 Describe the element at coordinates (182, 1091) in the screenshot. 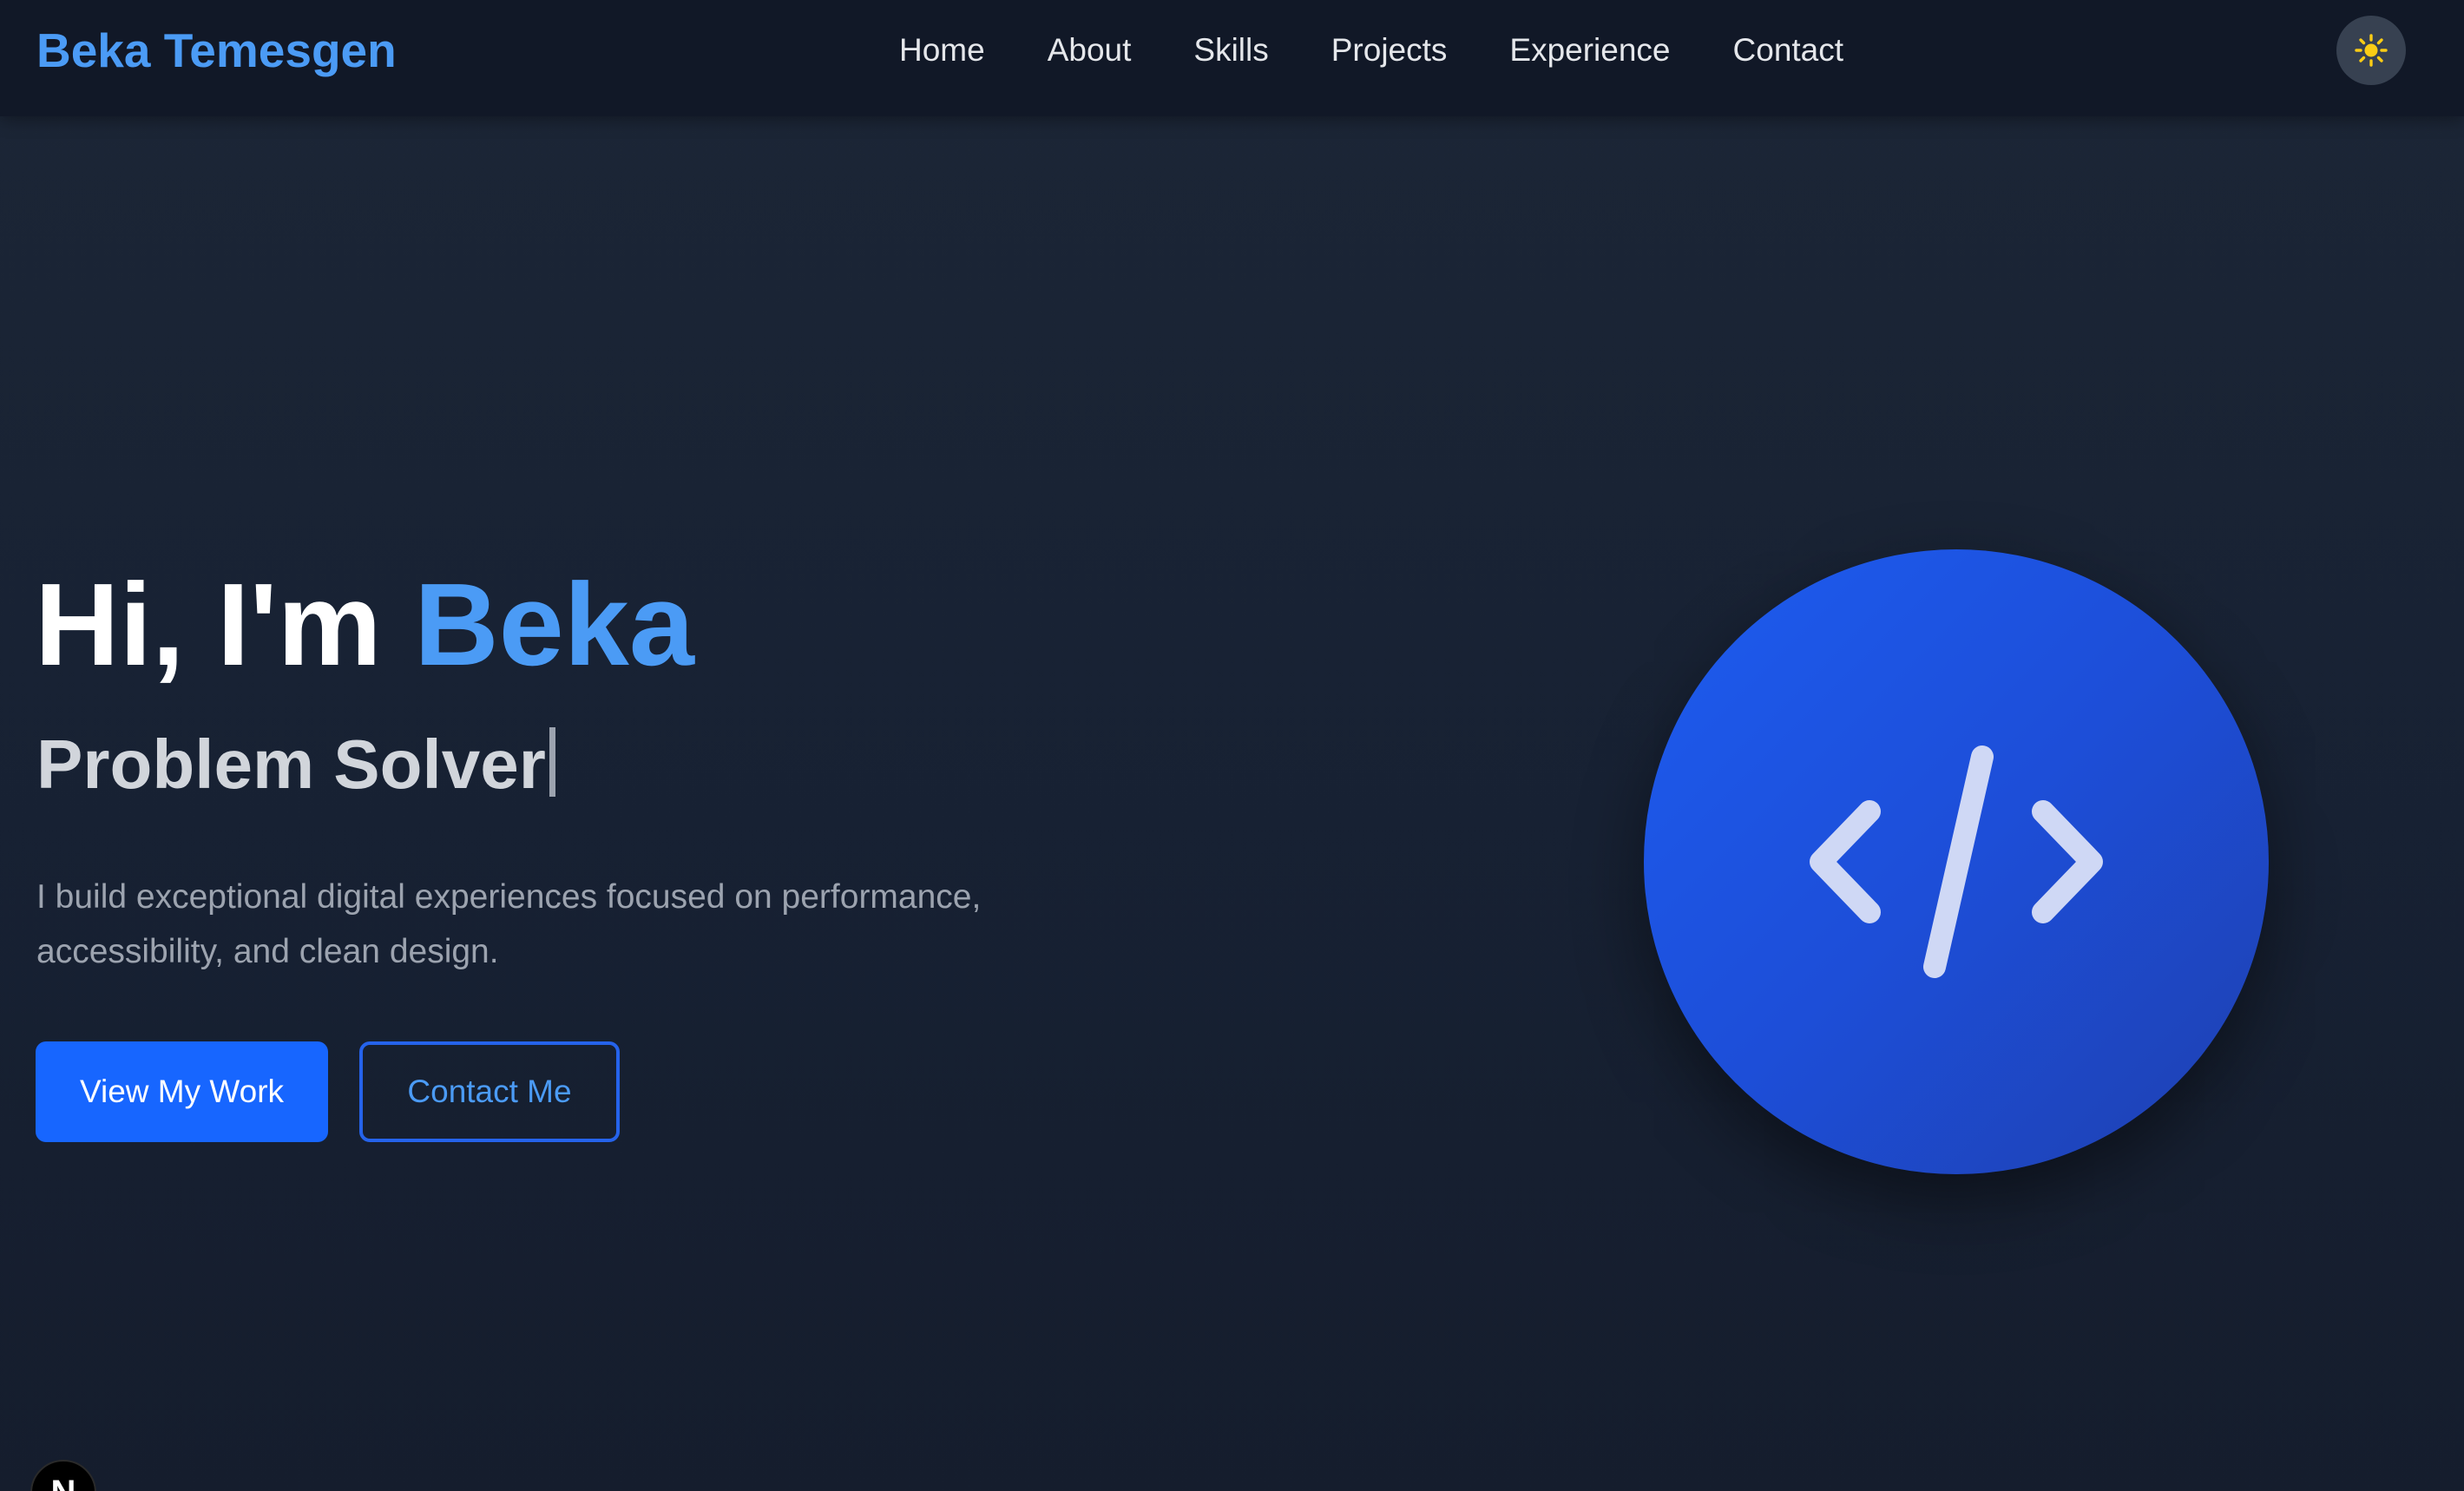

I see `view-my-work-button: View My Work` at that location.